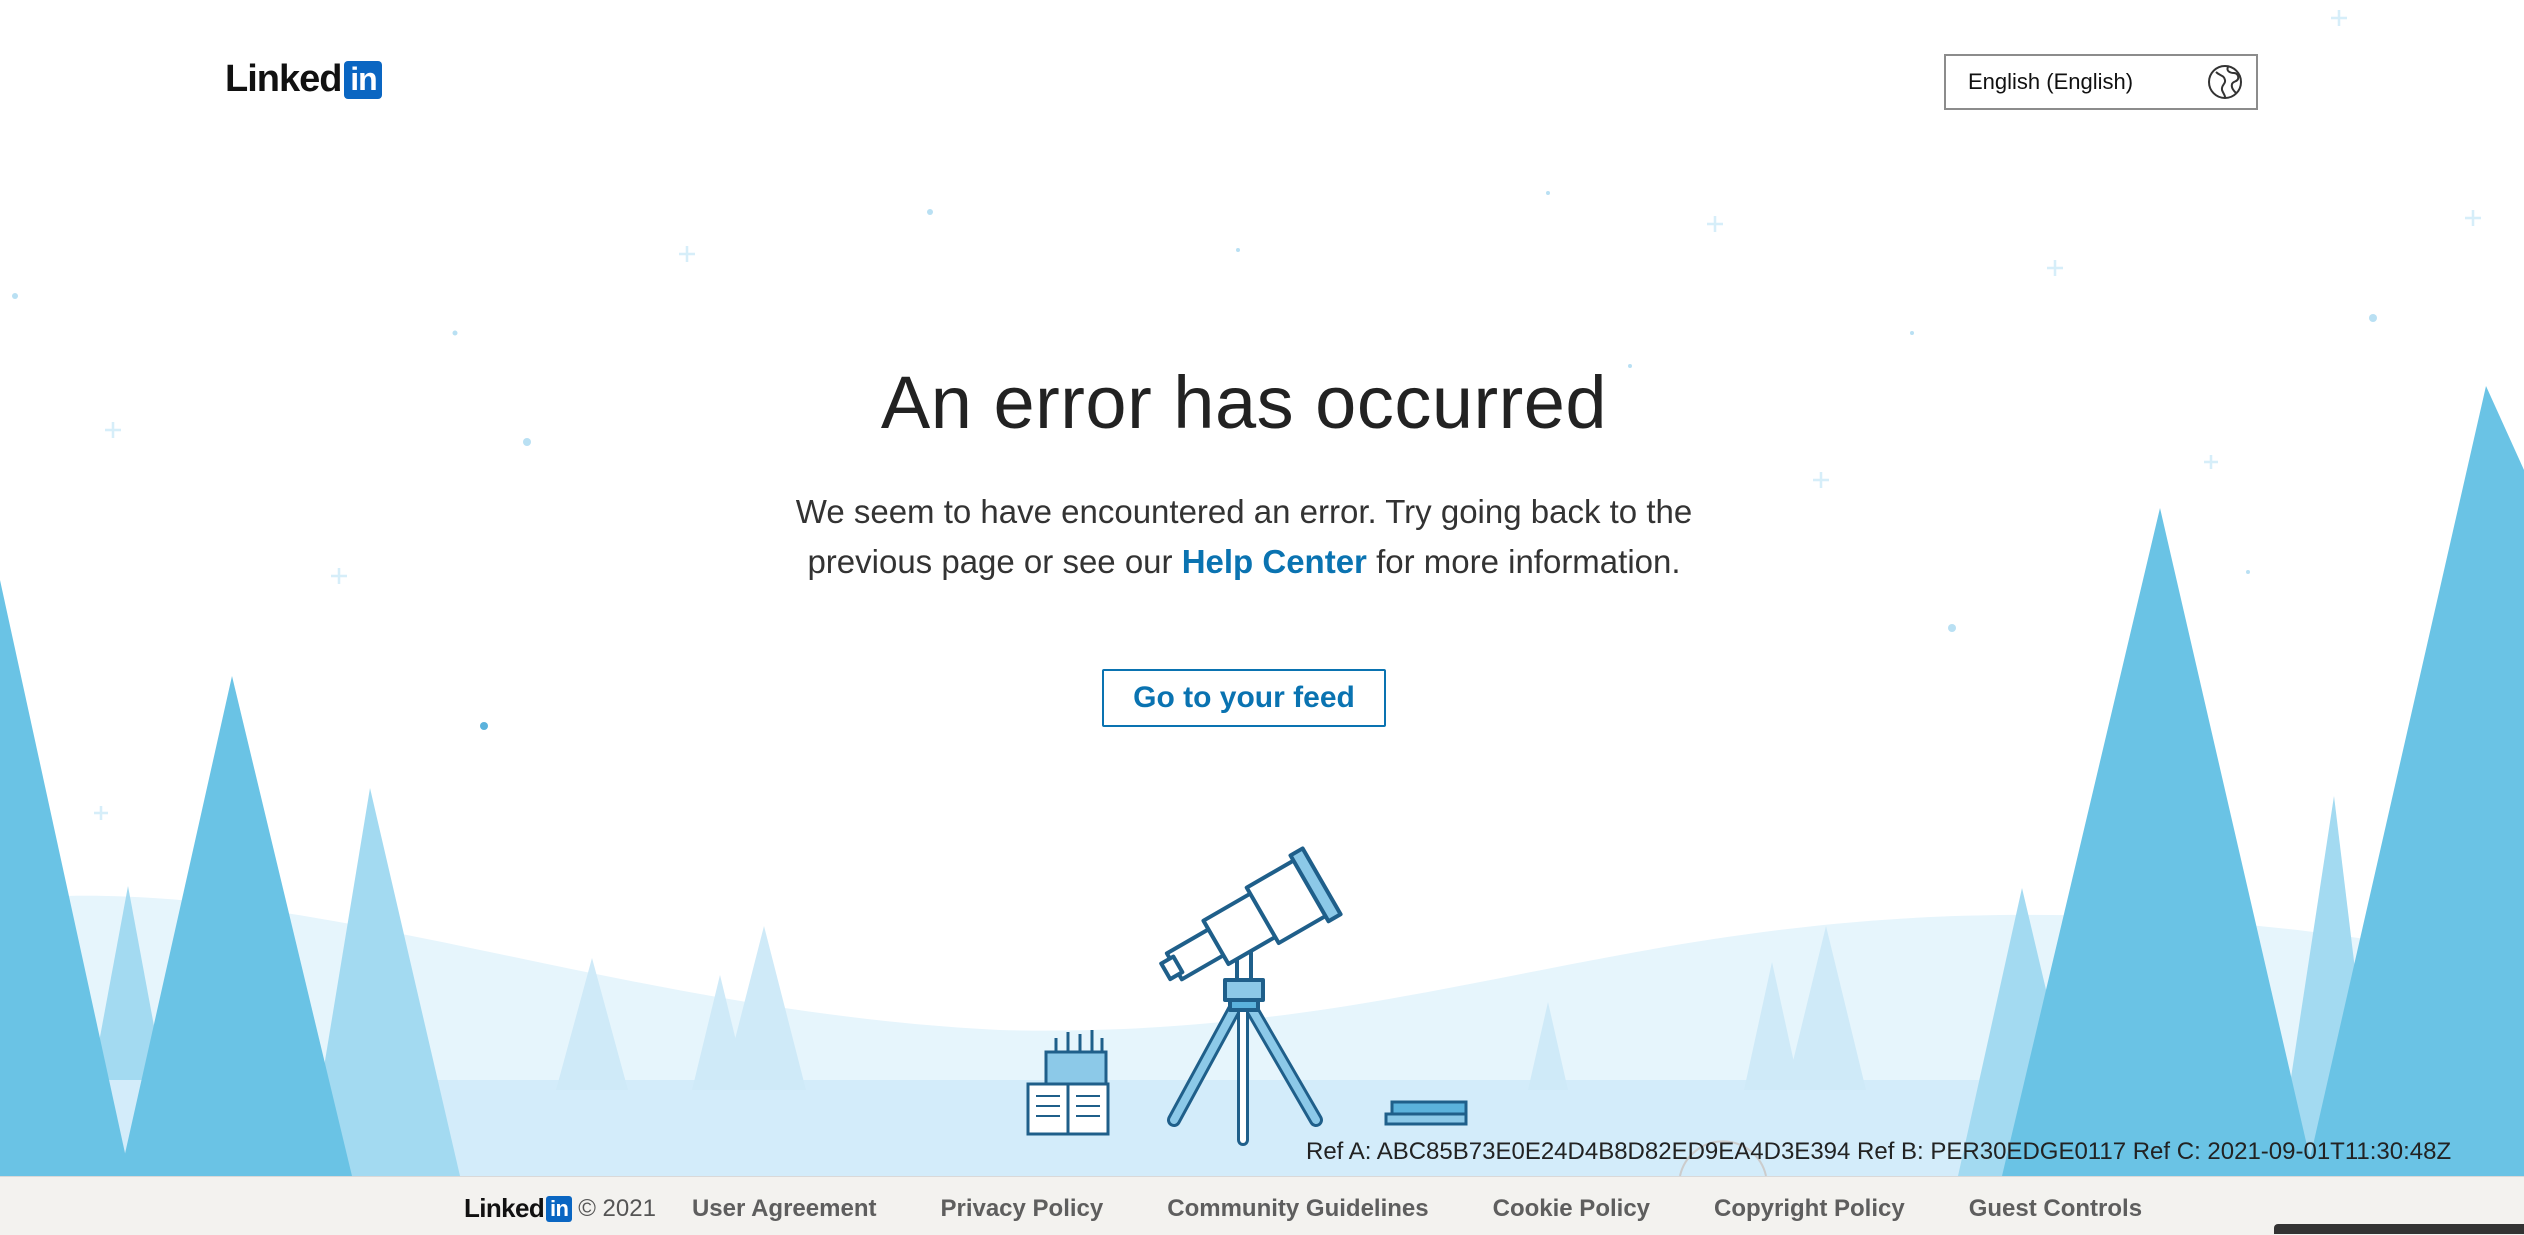 This screenshot has width=2524, height=1235. Describe the element at coordinates (1244, 698) in the screenshot. I see `go-to-feed-button: Go to your feed` at that location.